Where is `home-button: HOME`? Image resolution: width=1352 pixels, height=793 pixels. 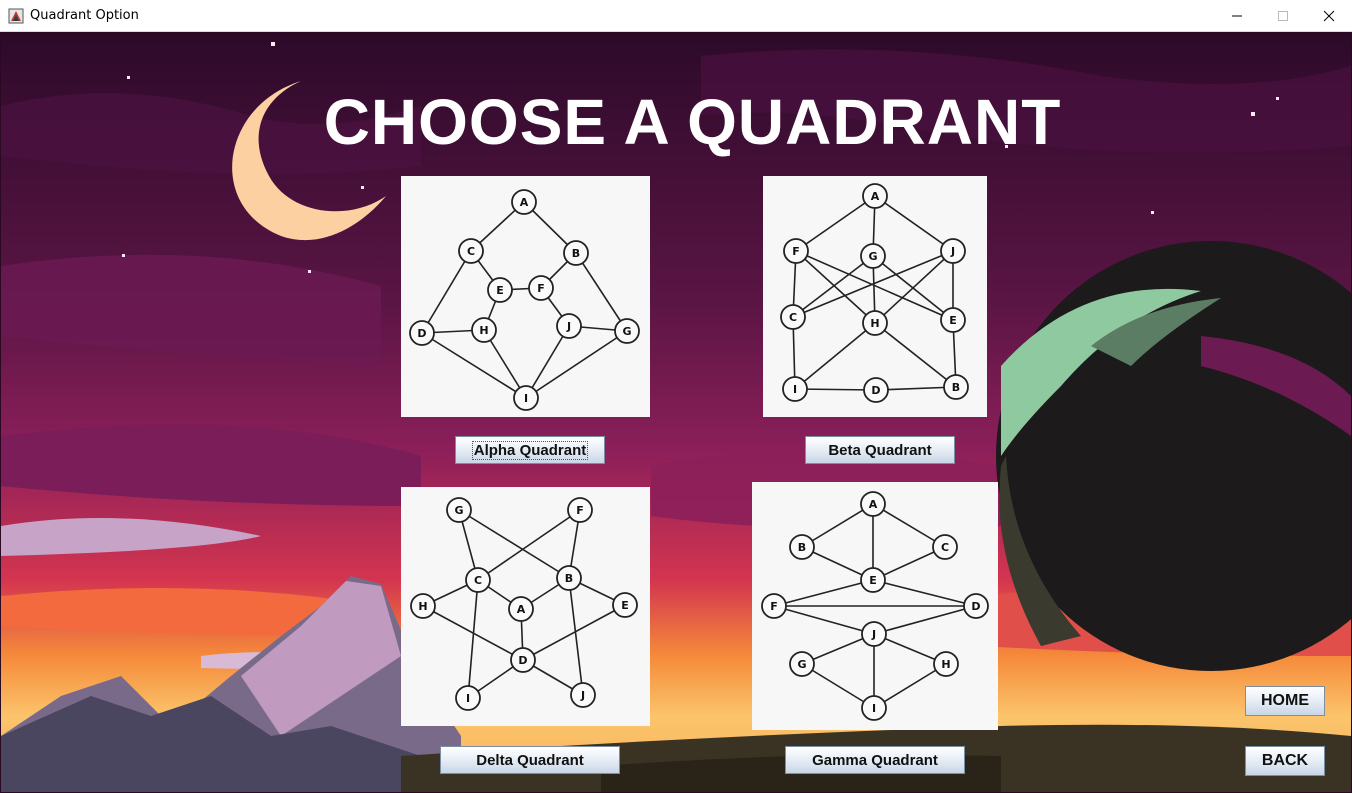 home-button: HOME is located at coordinates (1285, 701).